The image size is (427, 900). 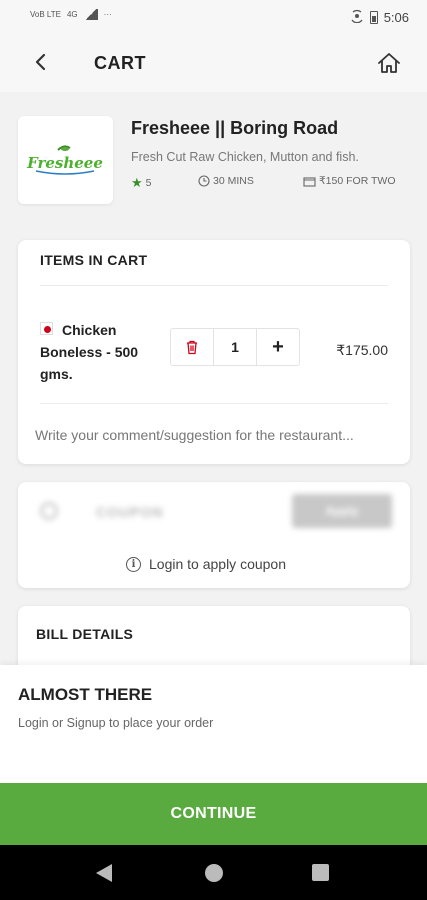 I want to click on apply-coupon-button: Apply, so click(x=342, y=511).